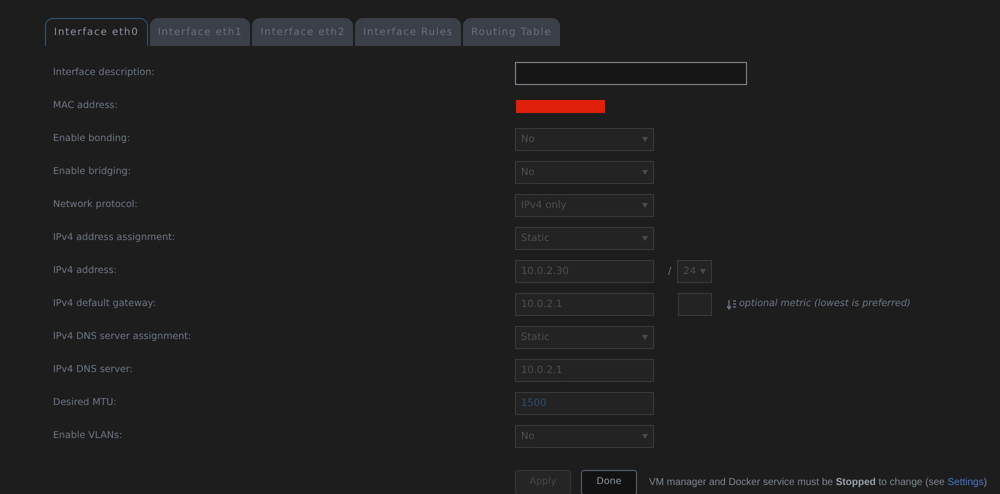  What do you see at coordinates (122, 337) in the screenshot?
I see `field-label: IPv4 DNS server assignment:` at bounding box center [122, 337].